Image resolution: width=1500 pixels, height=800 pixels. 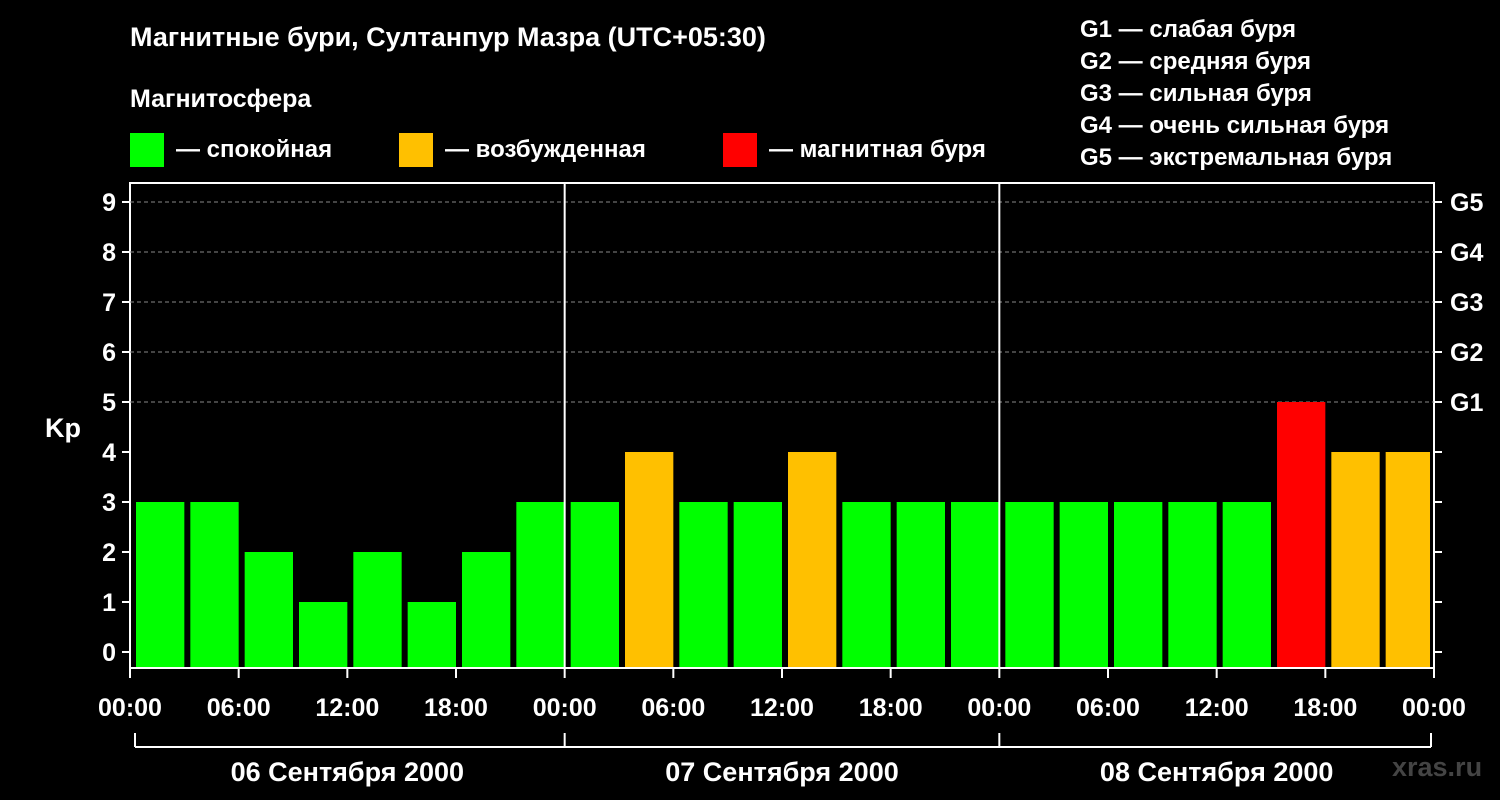 I want to click on g-level-label: G2, so click(x=1466, y=353).